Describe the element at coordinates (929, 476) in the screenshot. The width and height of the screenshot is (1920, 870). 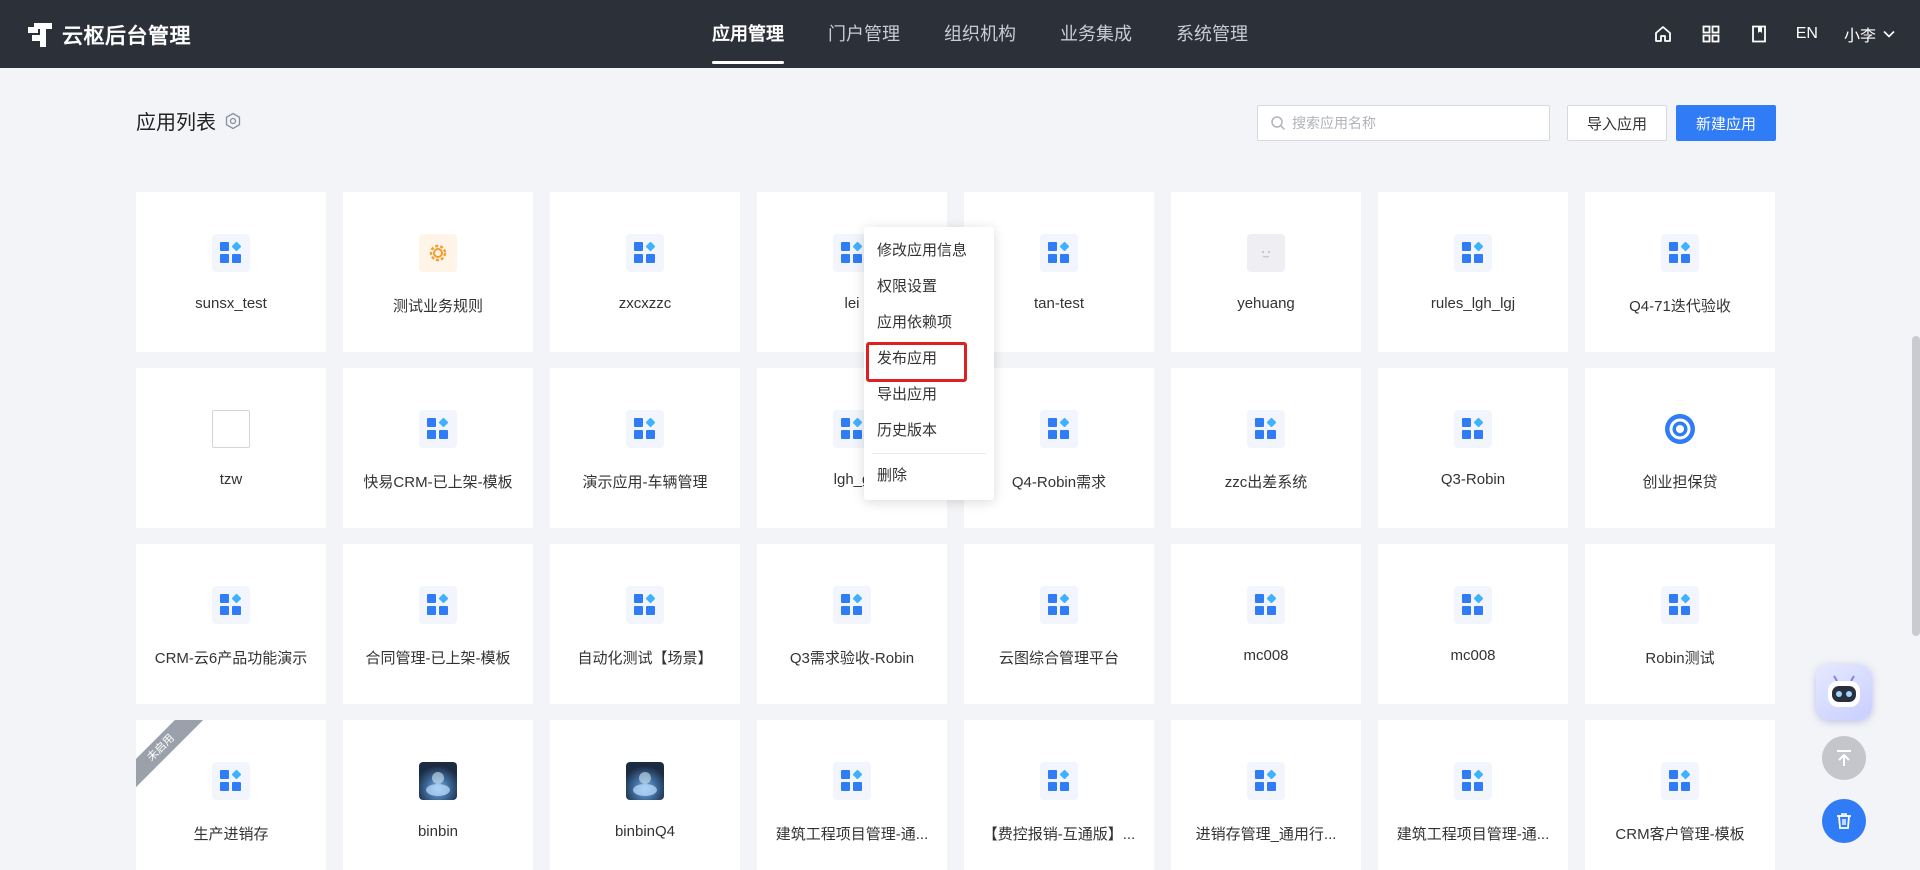
I see `menu-delete-app: 删除` at that location.